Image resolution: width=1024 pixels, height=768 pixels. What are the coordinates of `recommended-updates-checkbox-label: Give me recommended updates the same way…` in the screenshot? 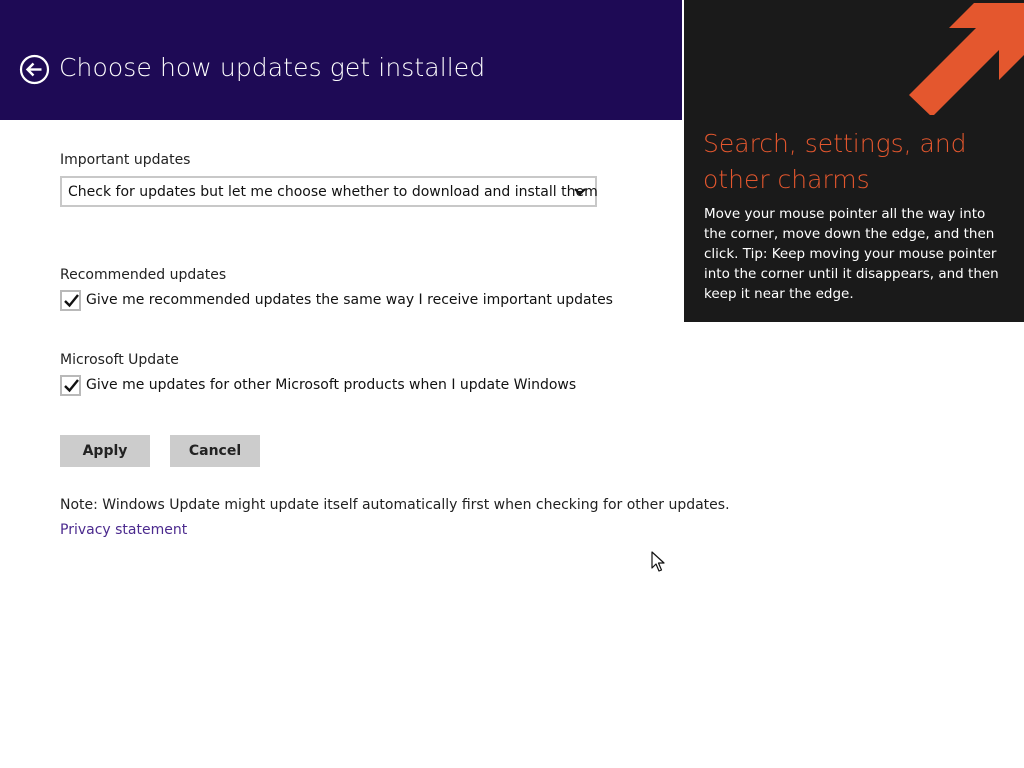 It's located at (349, 300).